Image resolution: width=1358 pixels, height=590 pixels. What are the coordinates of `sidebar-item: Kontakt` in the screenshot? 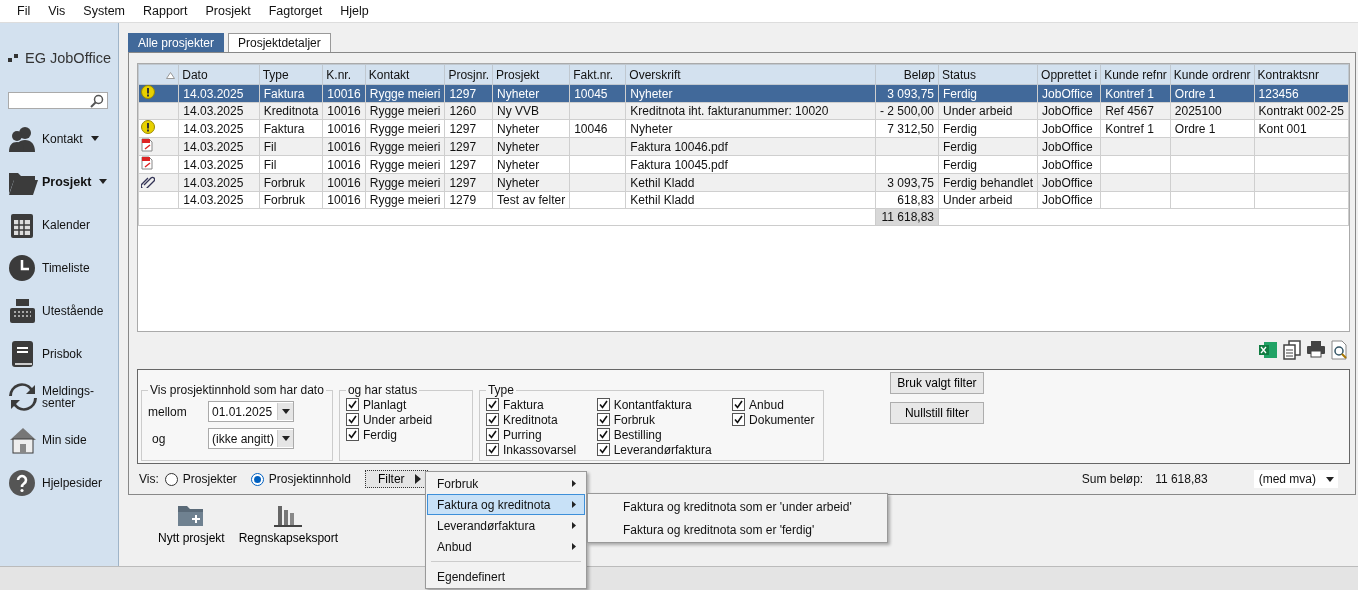 It's located at (58, 138).